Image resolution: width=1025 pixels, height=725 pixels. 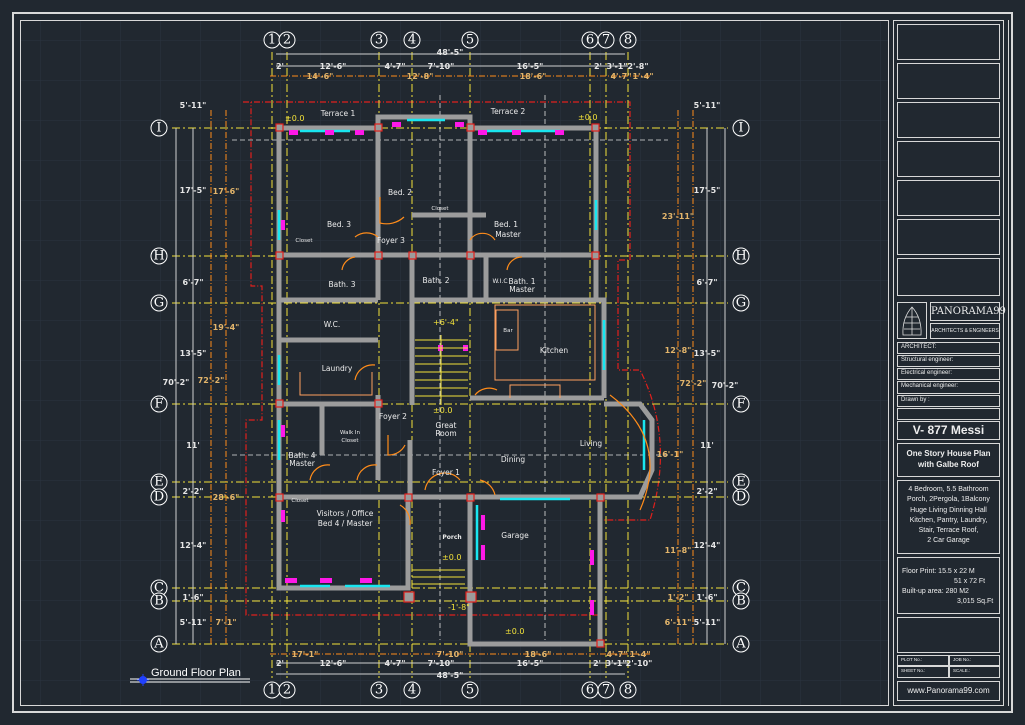 What do you see at coordinates (332, 324) in the screenshot?
I see `room-wc: W.C.` at bounding box center [332, 324].